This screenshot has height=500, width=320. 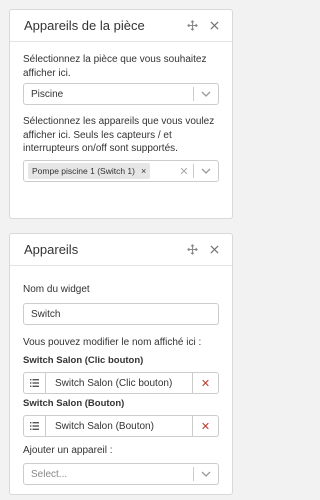 I want to click on remove-tag-icon: ×, so click(x=143, y=171).